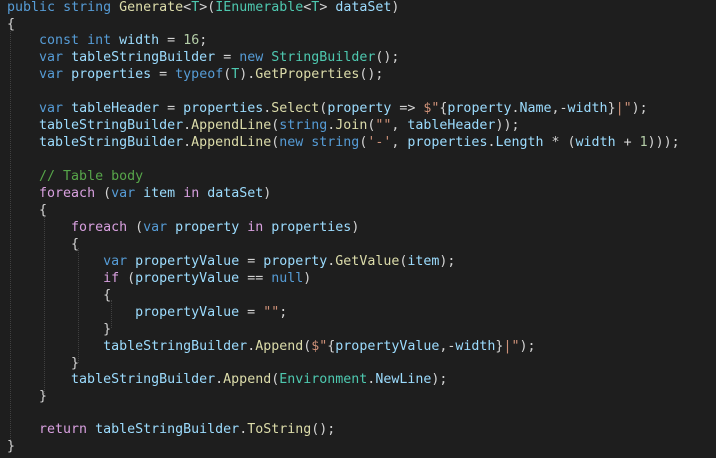  Describe the element at coordinates (195, 7) in the screenshot. I see `code-token-type: T` at that location.